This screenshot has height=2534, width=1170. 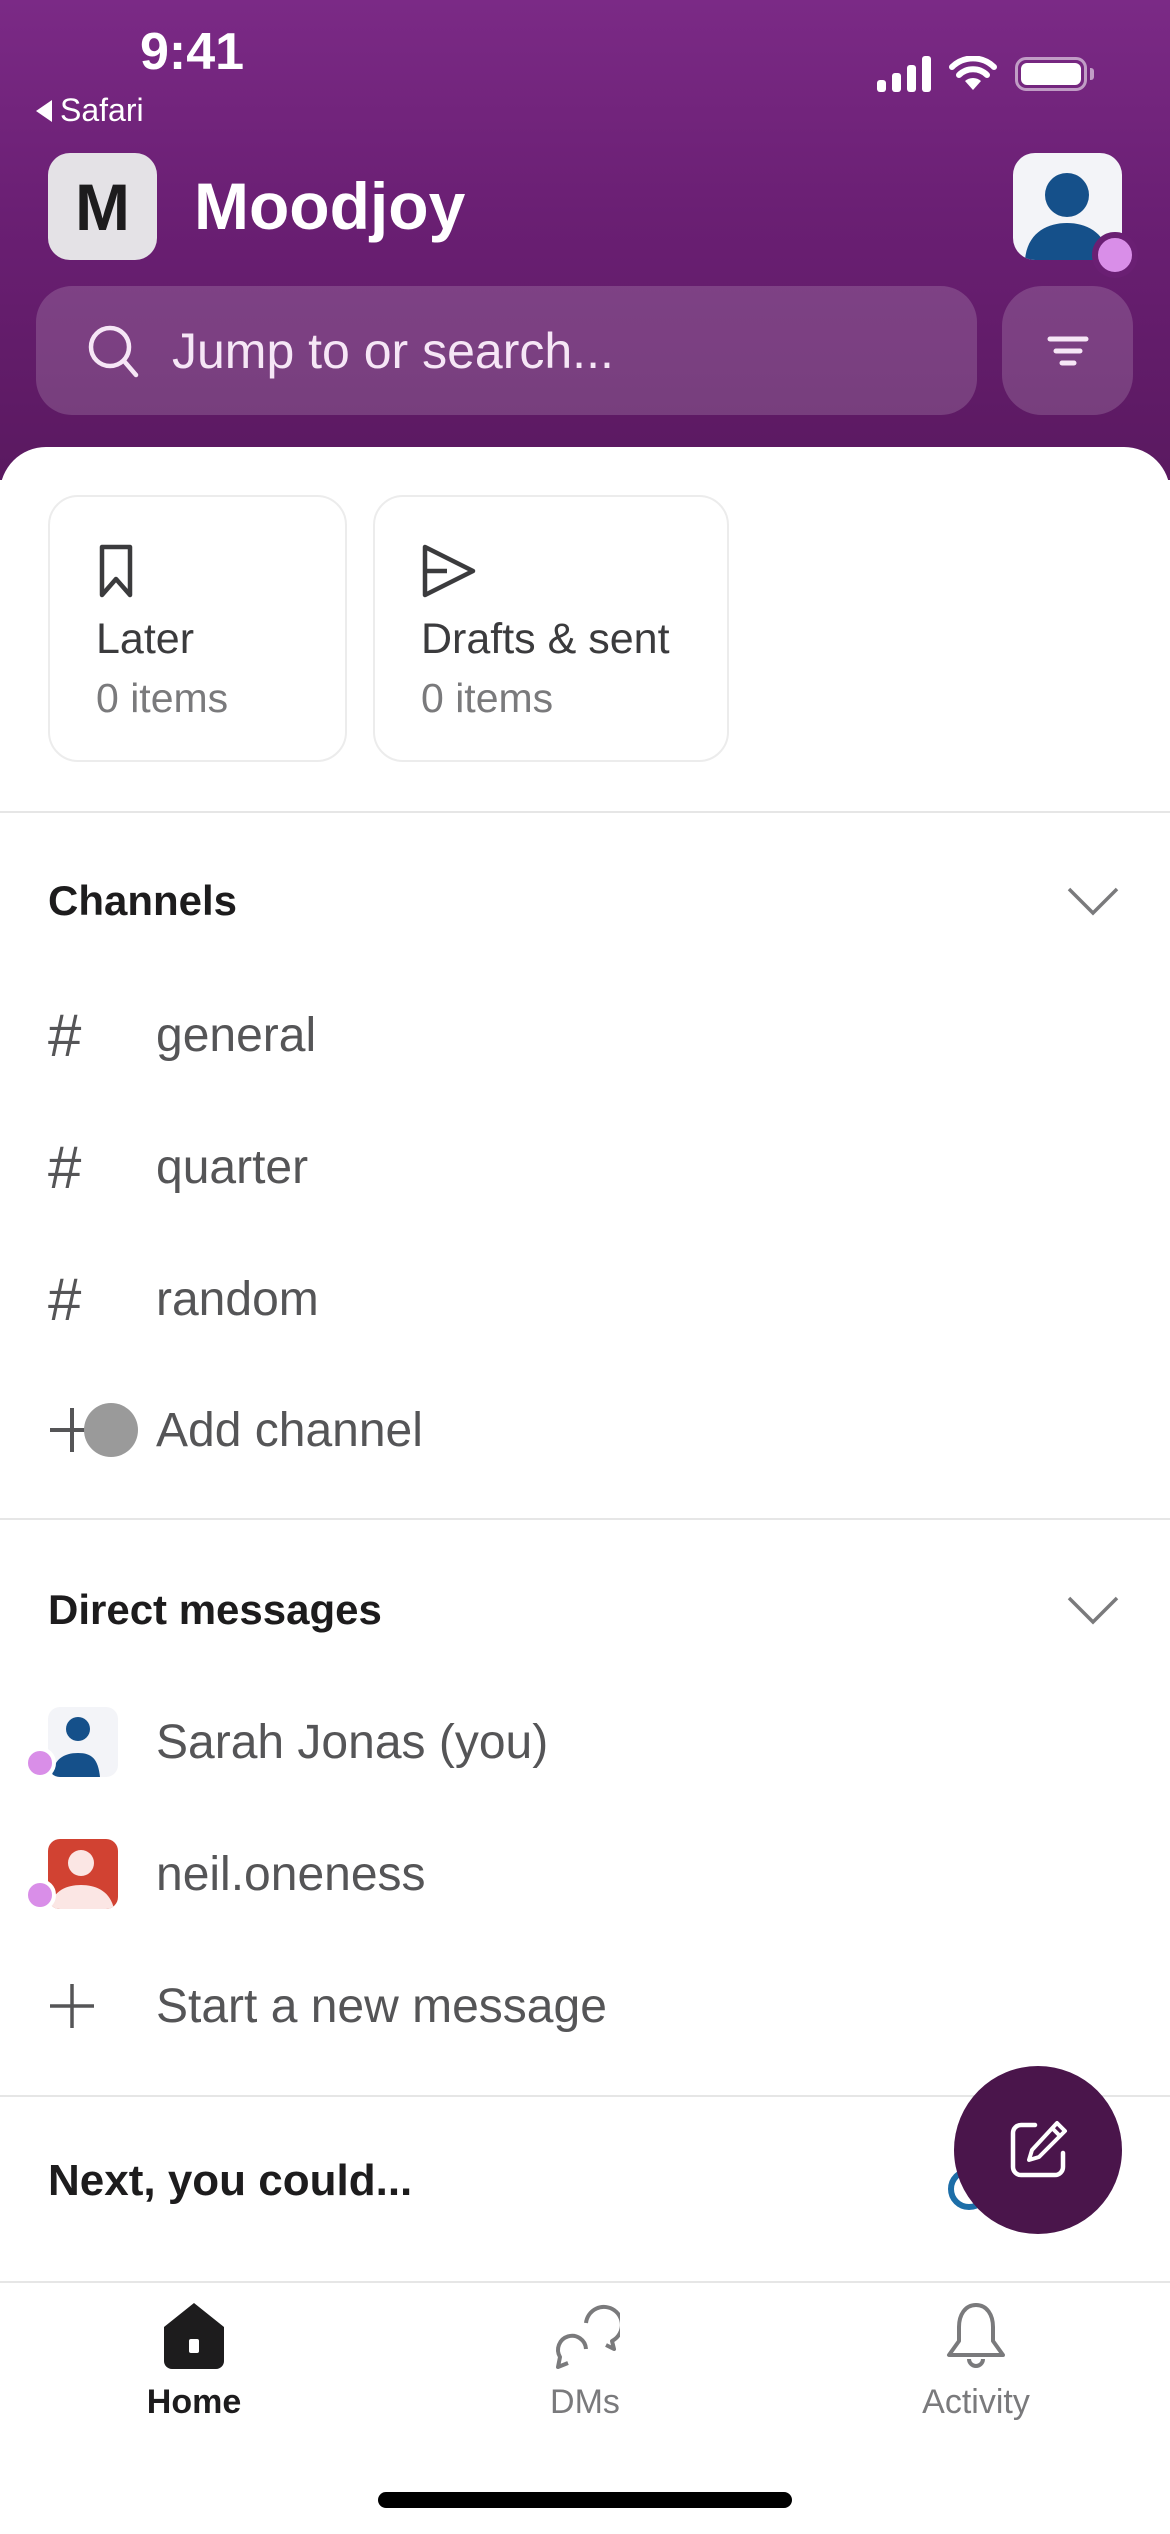 What do you see at coordinates (197, 628) in the screenshot?
I see `later-card: Later 0 items` at bounding box center [197, 628].